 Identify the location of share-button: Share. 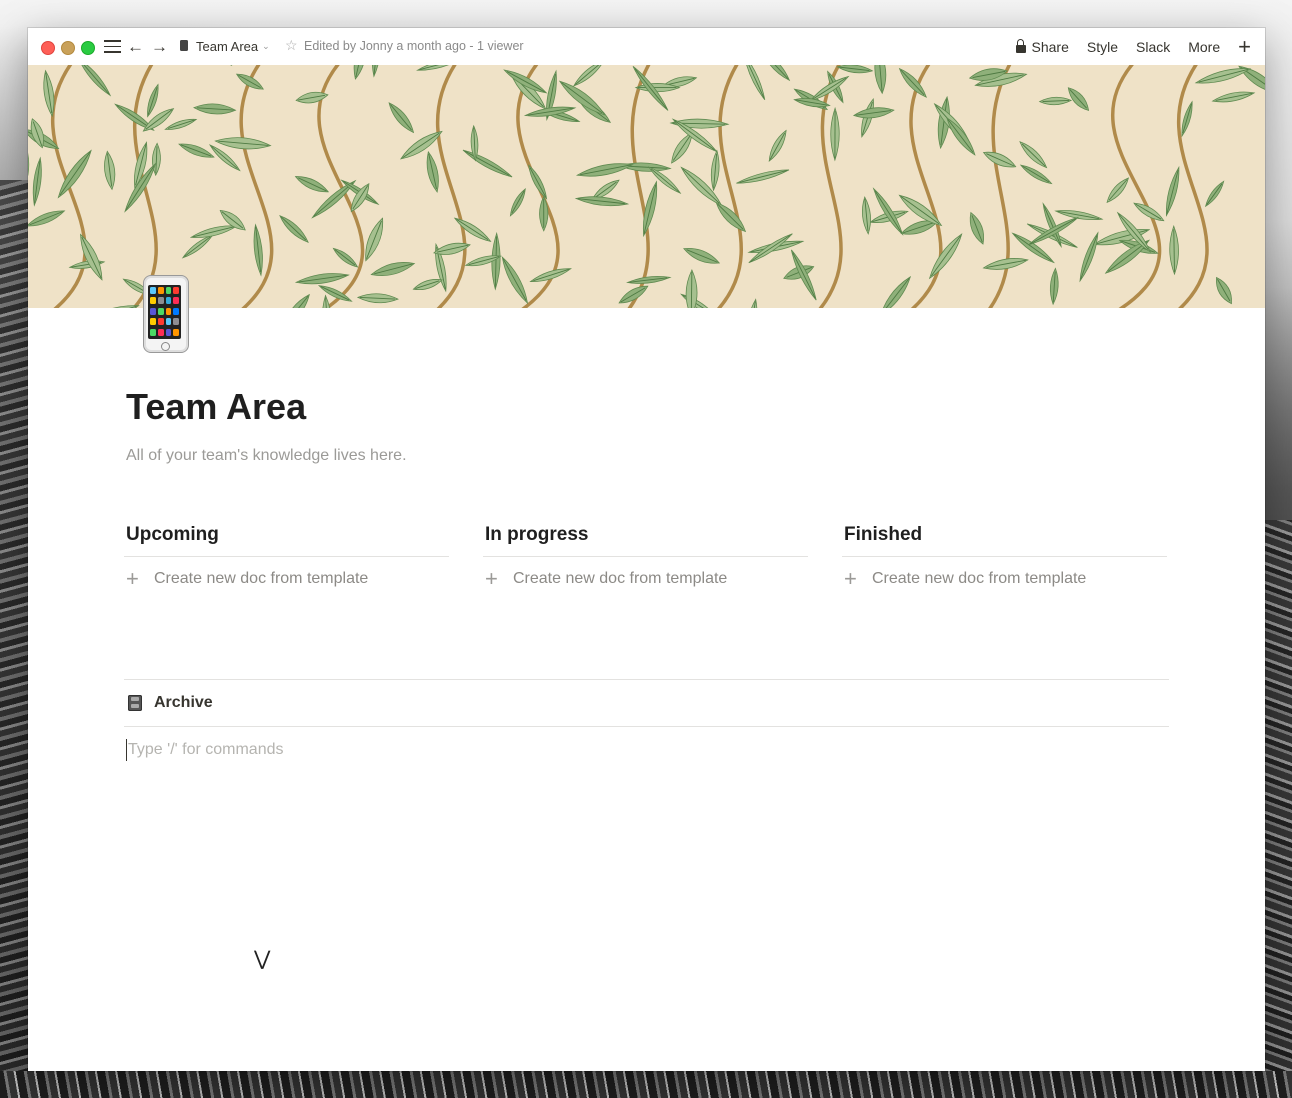
(1042, 46).